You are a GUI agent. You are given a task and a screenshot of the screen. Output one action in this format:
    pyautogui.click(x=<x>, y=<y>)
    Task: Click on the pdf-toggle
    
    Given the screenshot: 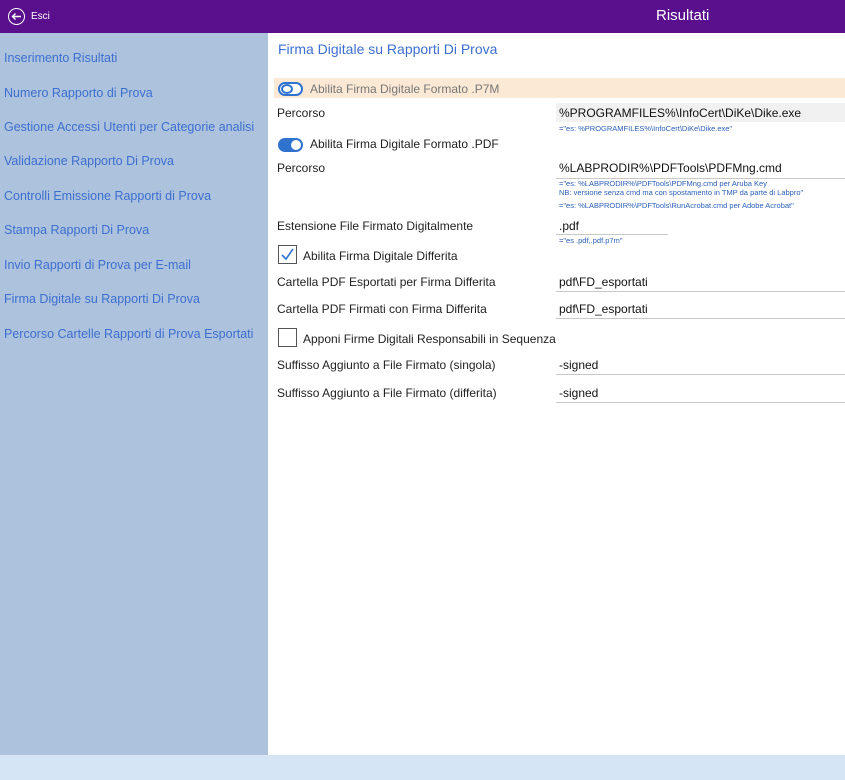 What is the action you would take?
    pyautogui.click(x=290, y=145)
    